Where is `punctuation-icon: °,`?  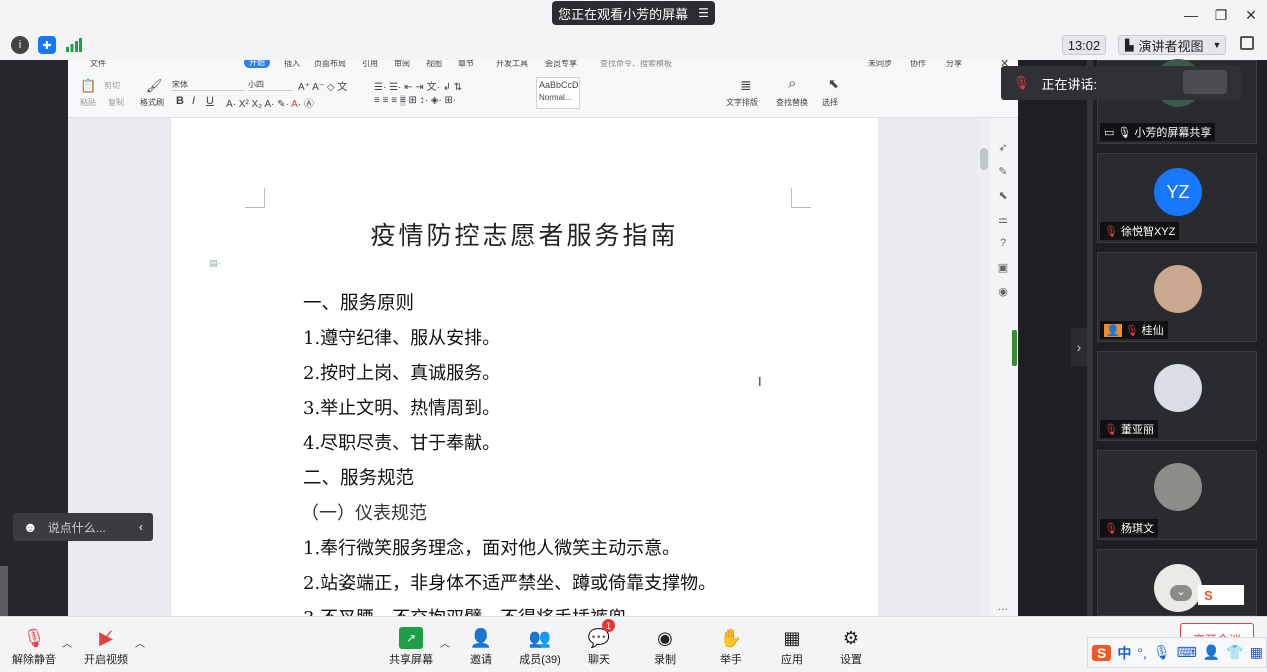 punctuation-icon: °, is located at coordinates (1142, 653).